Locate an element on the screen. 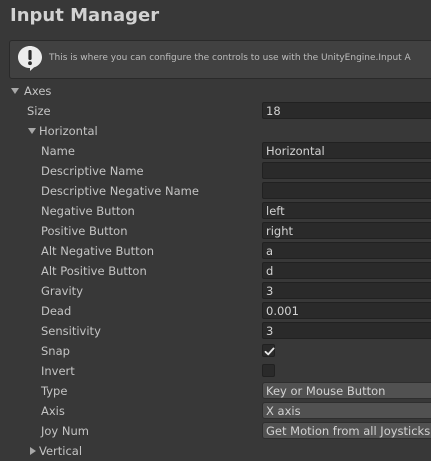 The height and width of the screenshot is (461, 431). sensitivity-label: Sensitivity is located at coordinates (71, 331).